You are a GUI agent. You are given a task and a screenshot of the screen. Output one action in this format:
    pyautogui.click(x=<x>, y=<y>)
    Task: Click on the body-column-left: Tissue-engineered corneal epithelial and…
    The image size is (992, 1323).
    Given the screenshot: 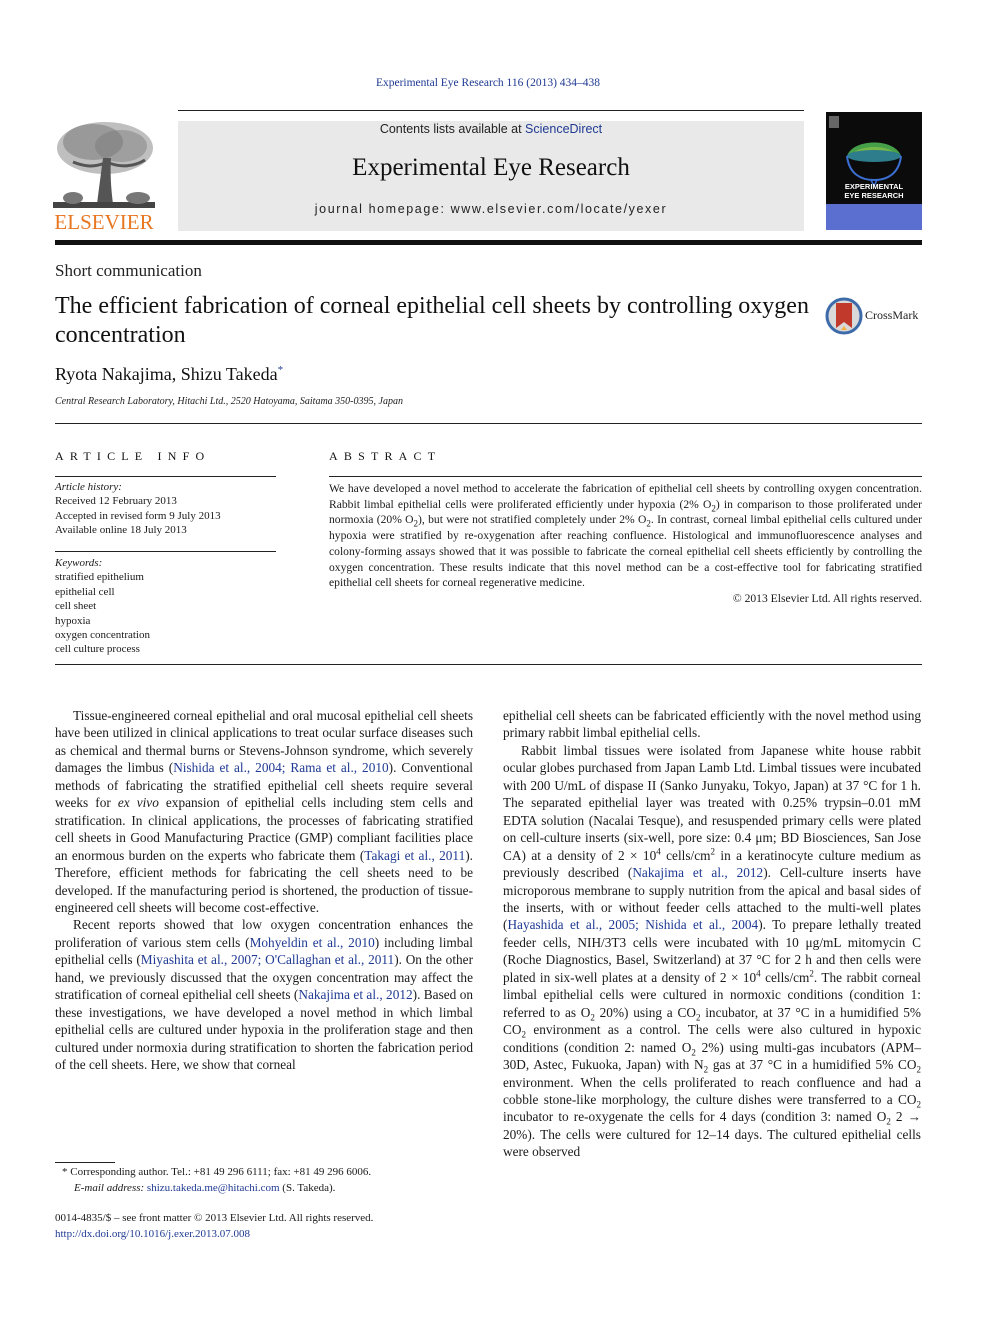 What is the action you would take?
    pyautogui.click(x=264, y=890)
    